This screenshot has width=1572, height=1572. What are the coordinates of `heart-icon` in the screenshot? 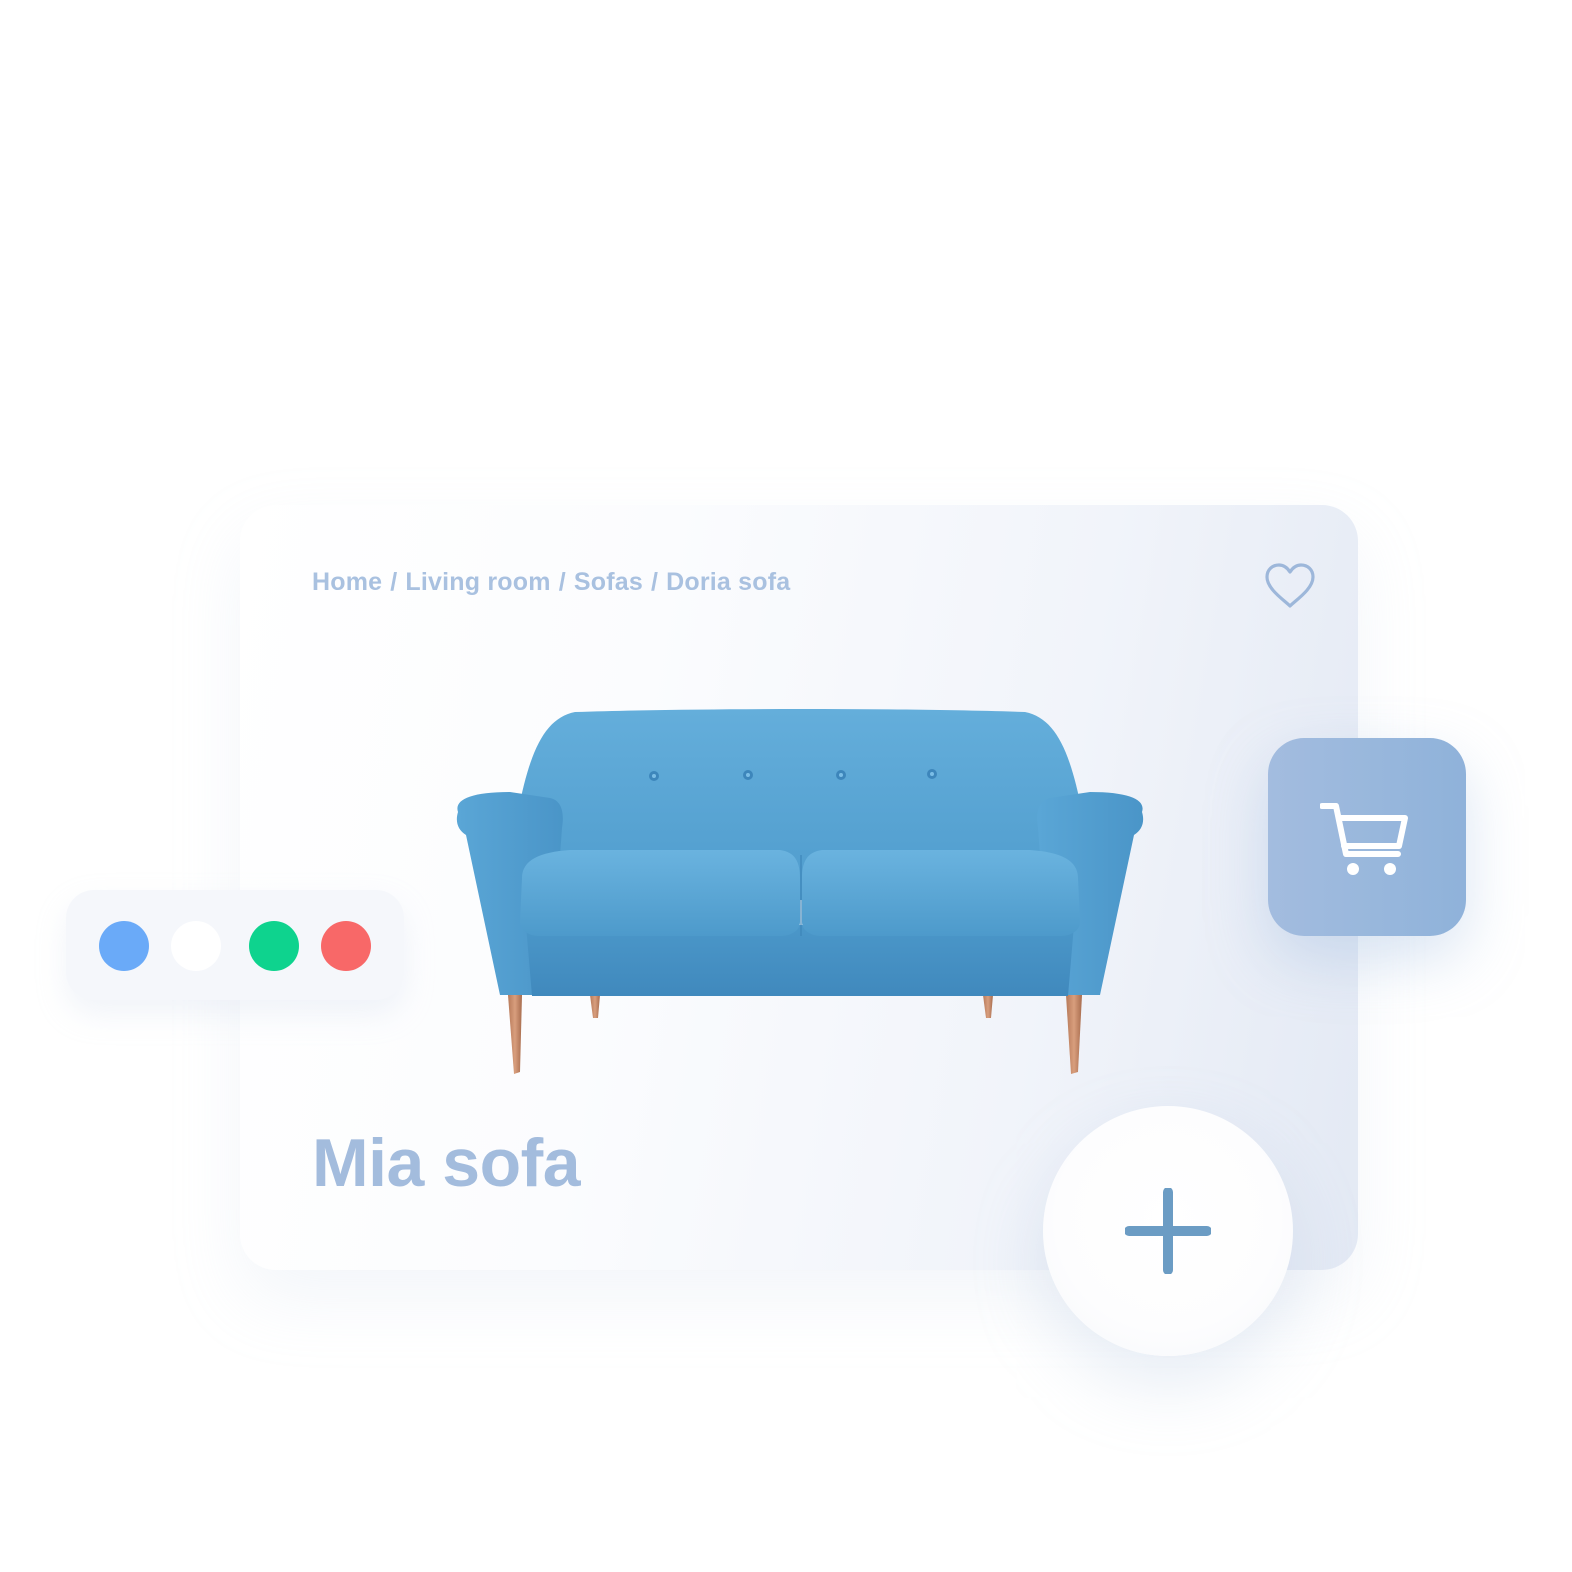 It's located at (1290, 585).